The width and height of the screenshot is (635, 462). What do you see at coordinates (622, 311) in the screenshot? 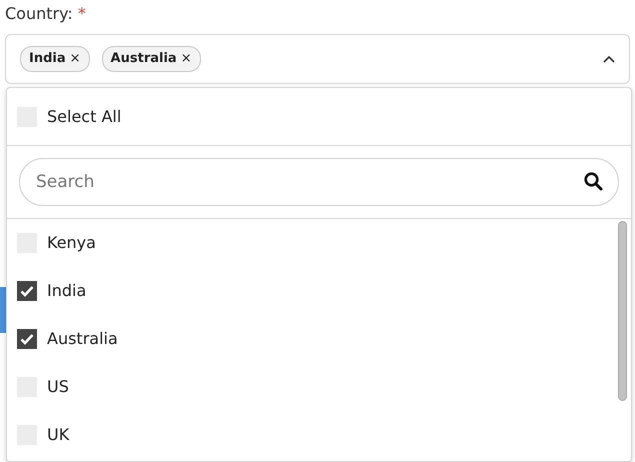
I see `scrollbar-thumb` at bounding box center [622, 311].